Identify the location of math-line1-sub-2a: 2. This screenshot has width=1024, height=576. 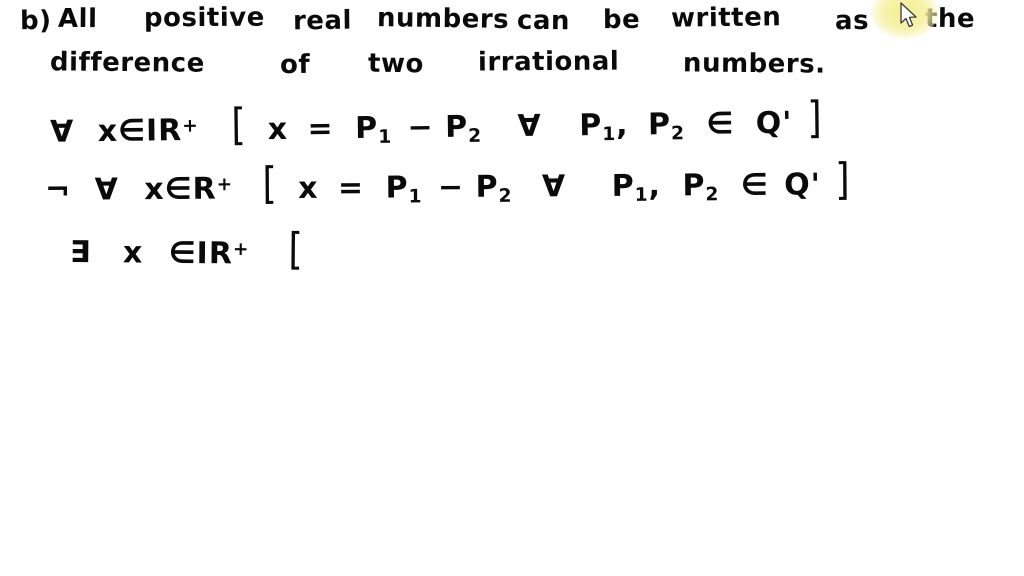
(475, 136).